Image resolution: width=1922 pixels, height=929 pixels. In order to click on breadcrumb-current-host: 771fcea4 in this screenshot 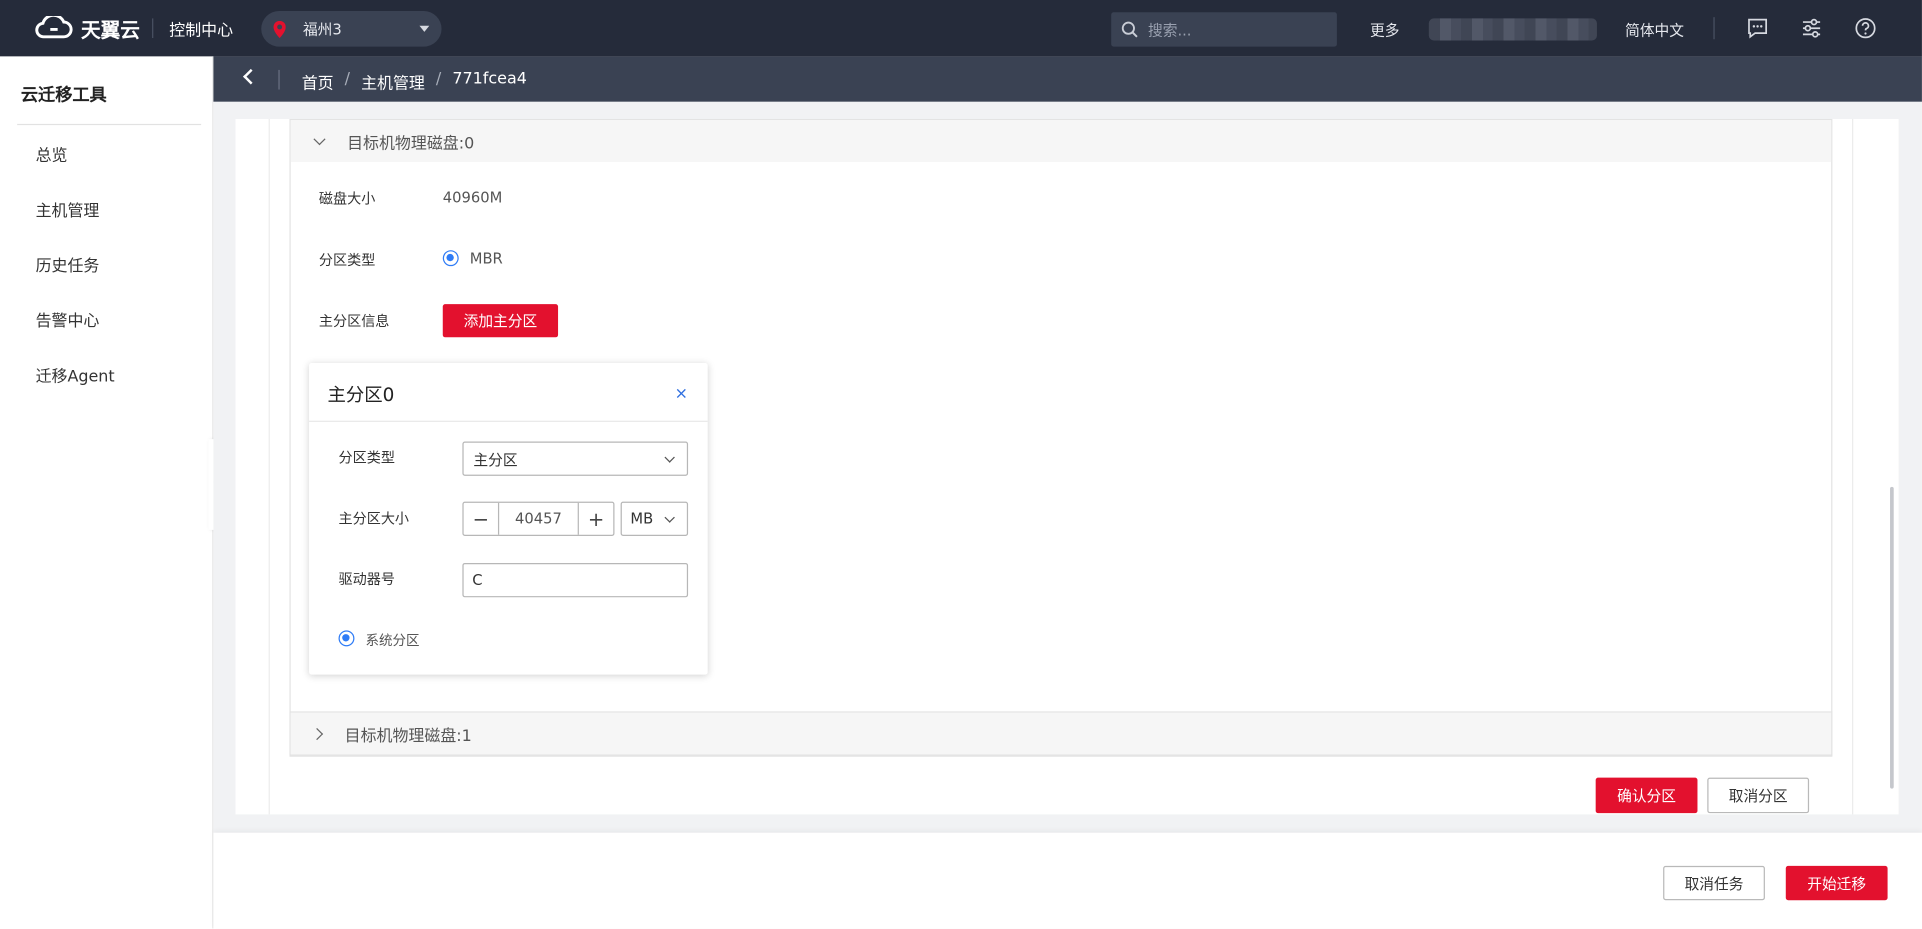, I will do `click(489, 79)`.